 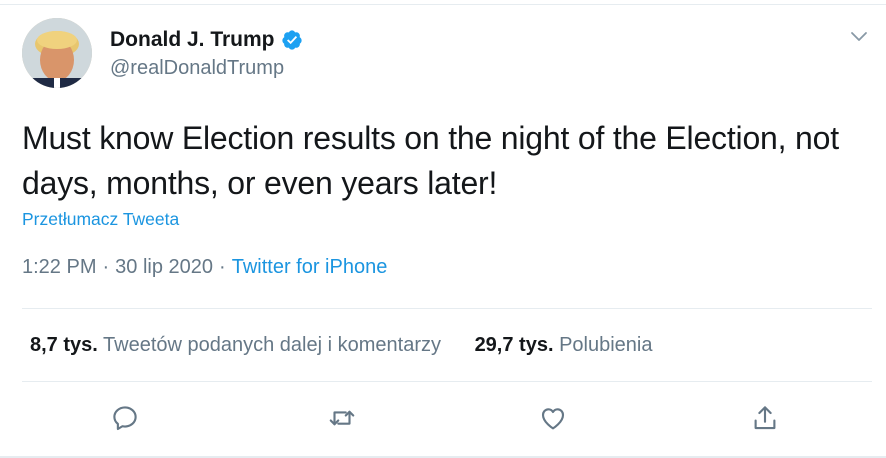 I want to click on top-divider, so click(x=443, y=4).